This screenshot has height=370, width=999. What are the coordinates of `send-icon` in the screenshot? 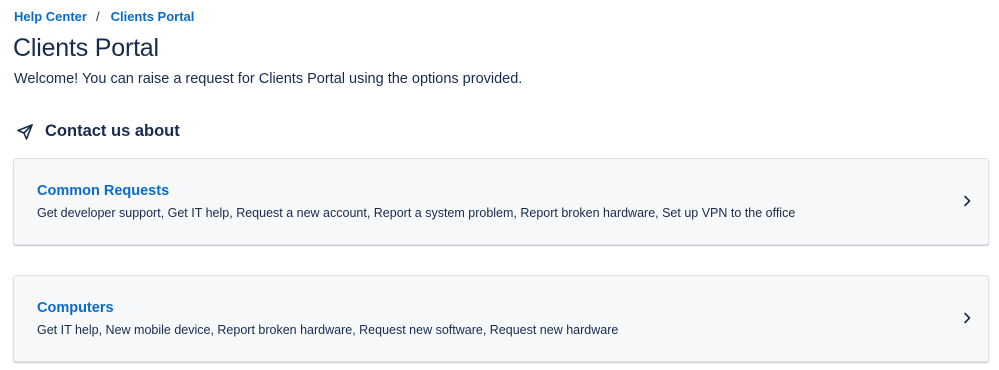 It's located at (25, 132).